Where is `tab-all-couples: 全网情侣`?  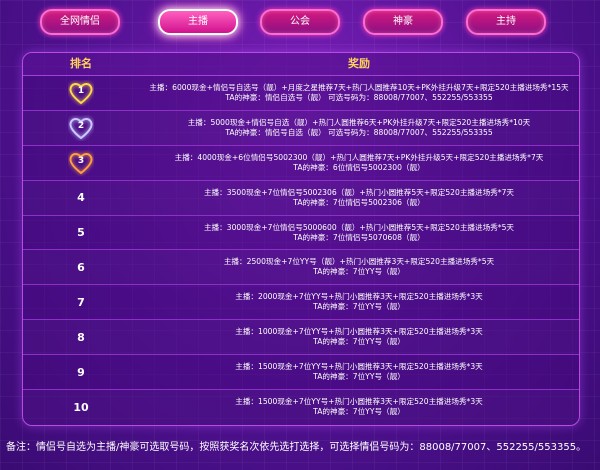 tab-all-couples: 全网情侣 is located at coordinates (80, 22).